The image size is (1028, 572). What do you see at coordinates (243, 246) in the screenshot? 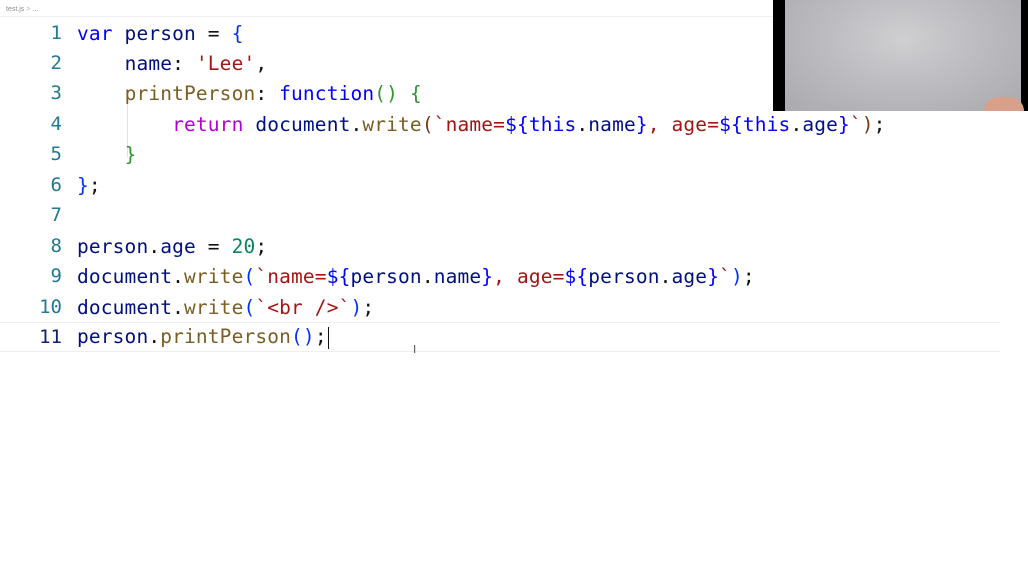
I see `number: 20` at bounding box center [243, 246].